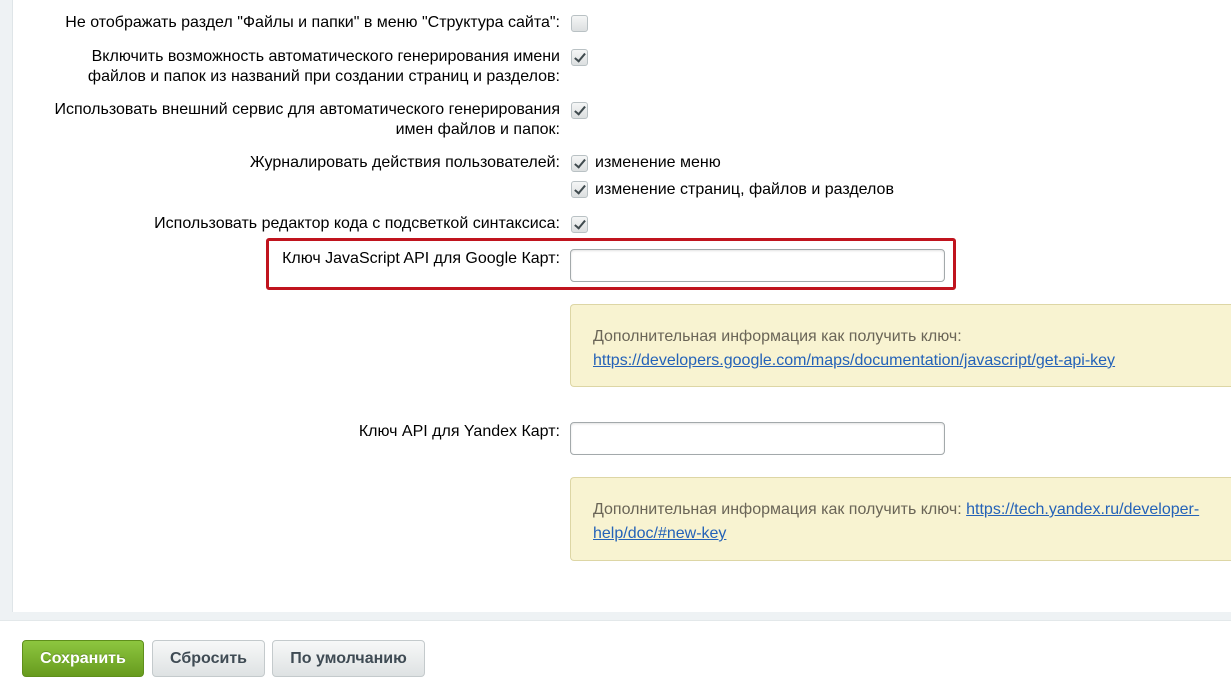 This screenshot has height=691, width=1231. I want to click on default-button: По умолчанию, so click(348, 658).